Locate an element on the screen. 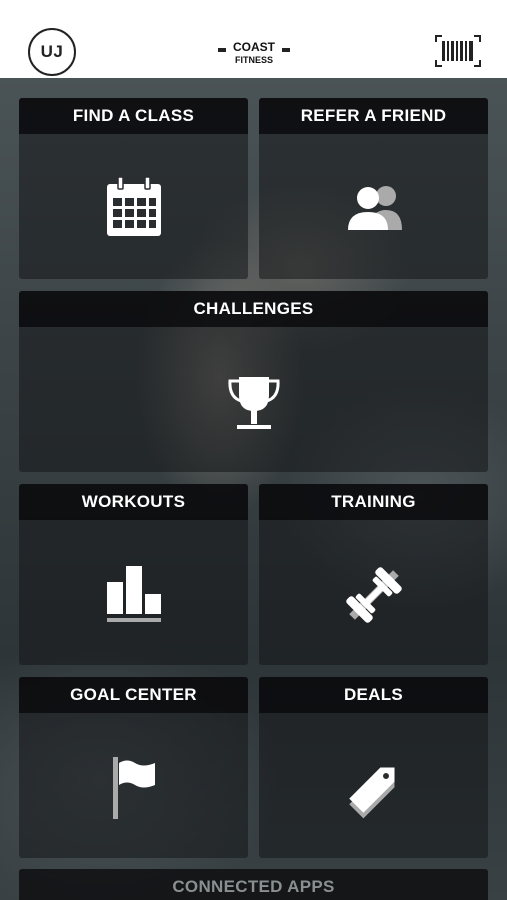 Image resolution: width=507 pixels, height=900 pixels. avatar-initials: UJ is located at coordinates (52, 51).